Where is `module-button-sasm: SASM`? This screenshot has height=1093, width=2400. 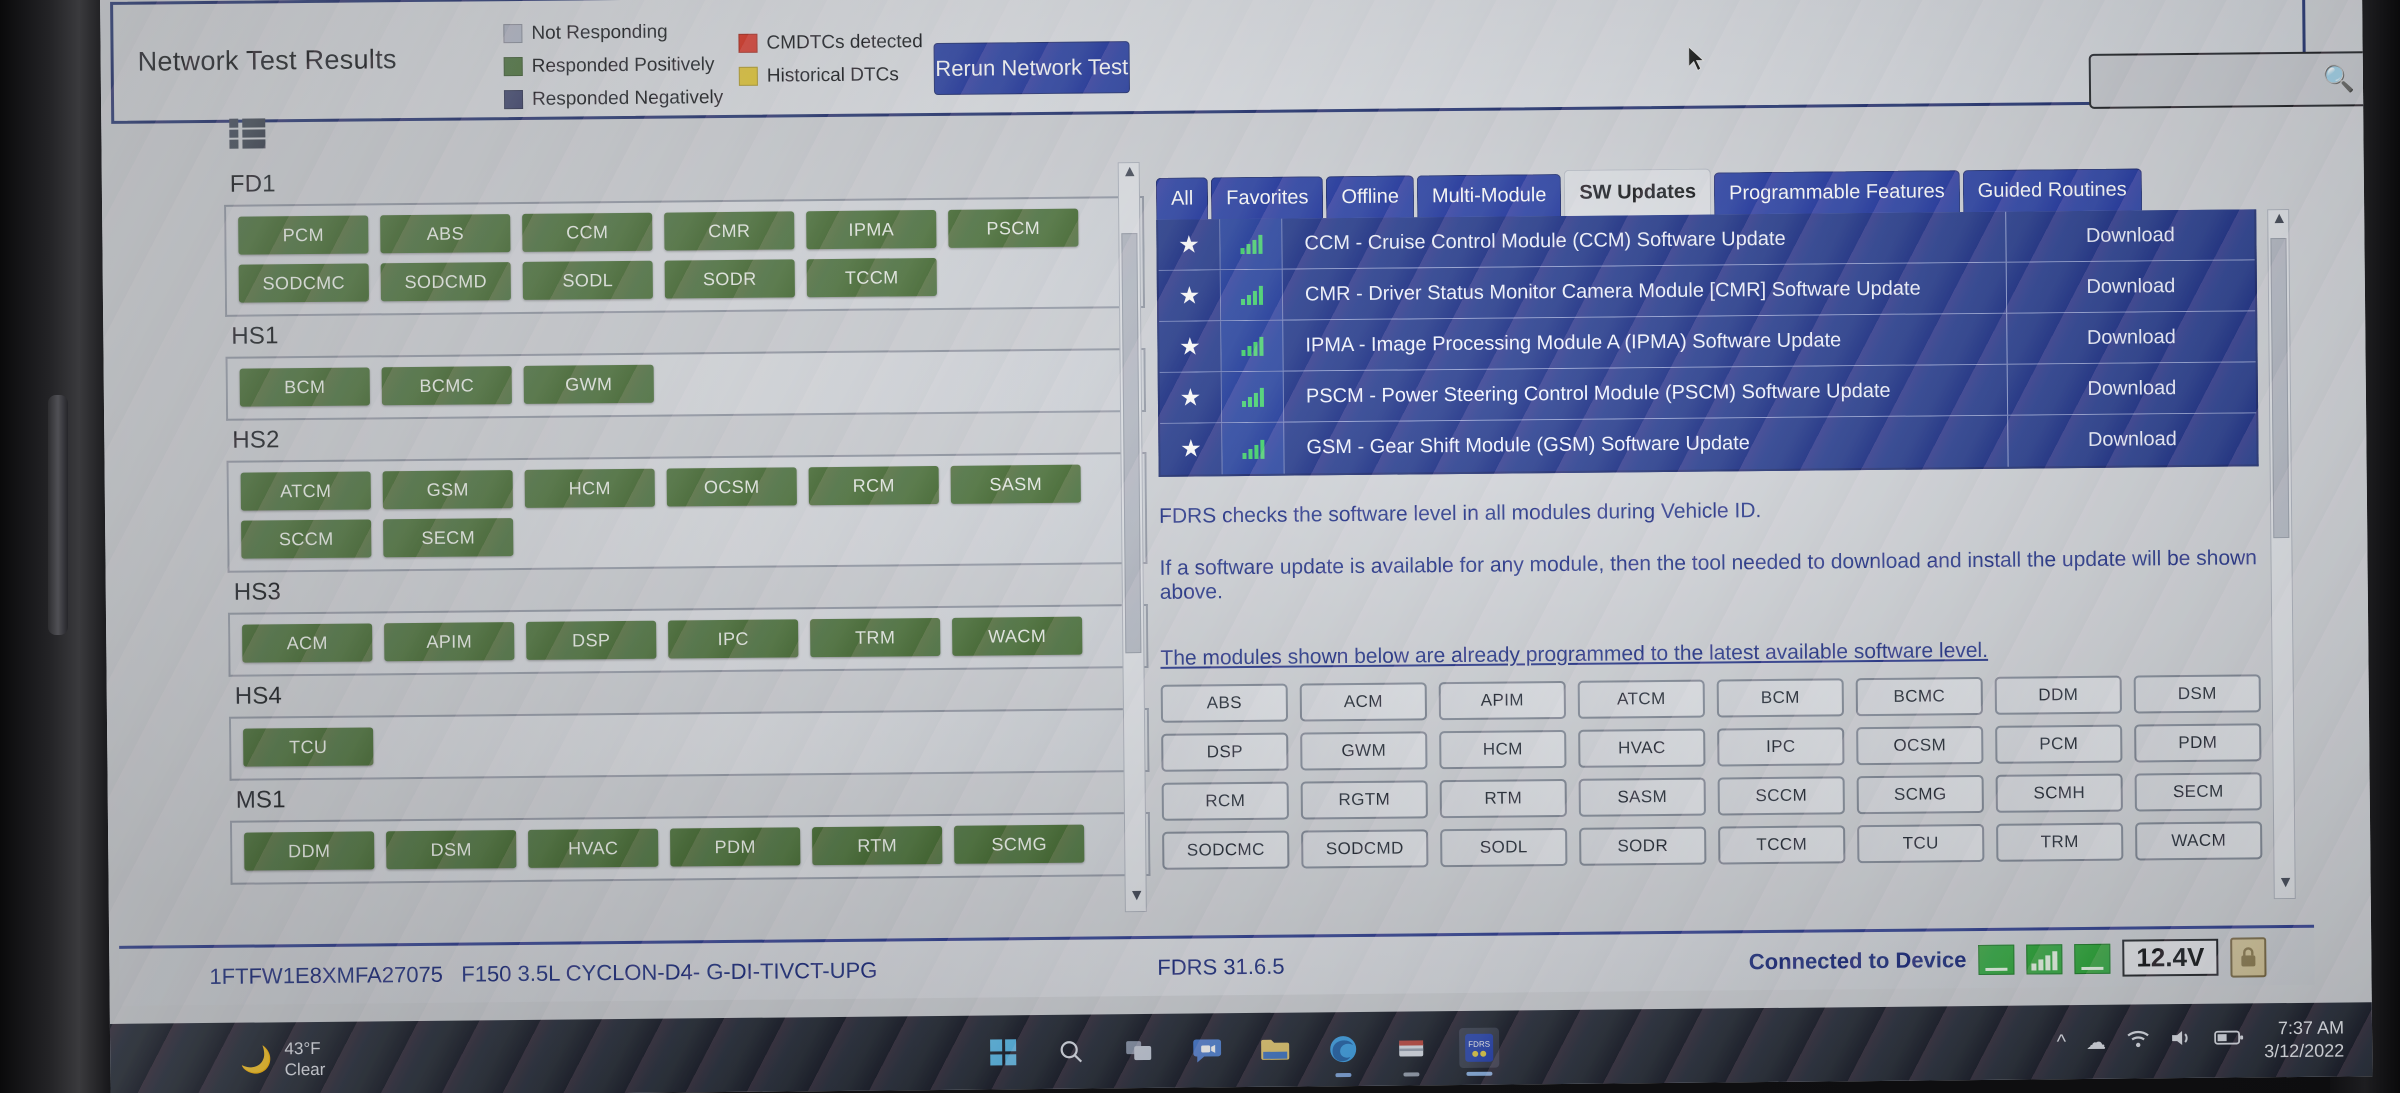
module-button-sasm: SASM is located at coordinates (1015, 484).